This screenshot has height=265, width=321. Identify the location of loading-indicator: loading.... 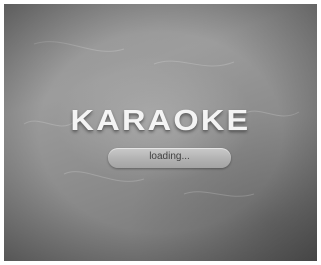
(169, 158).